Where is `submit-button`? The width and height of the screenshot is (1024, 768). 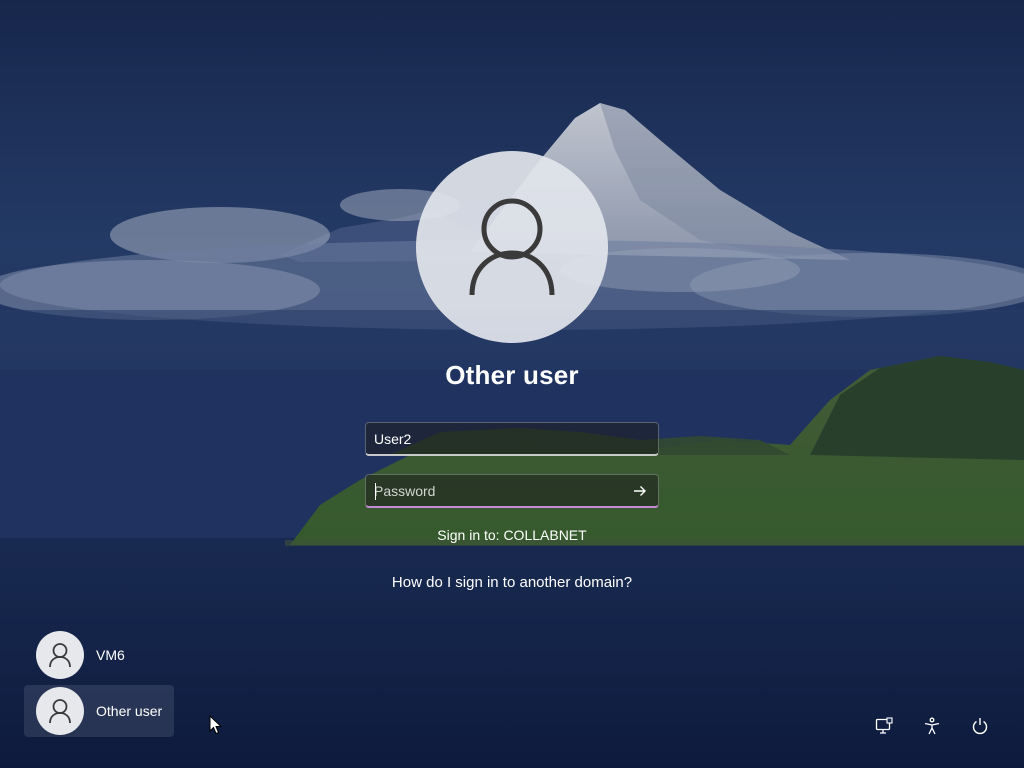
submit-button is located at coordinates (640, 491).